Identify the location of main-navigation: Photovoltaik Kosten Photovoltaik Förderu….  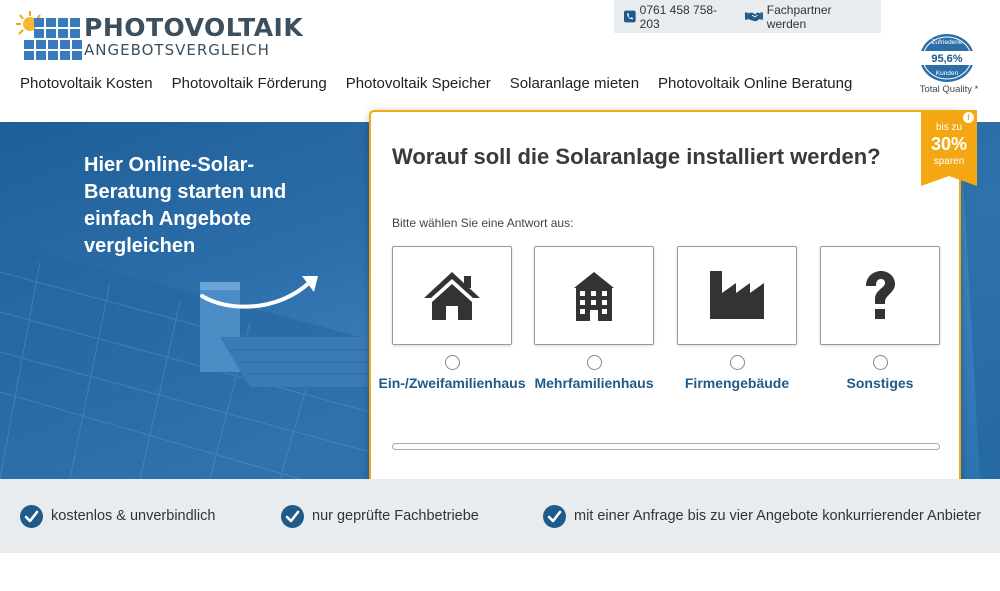
(445, 83).